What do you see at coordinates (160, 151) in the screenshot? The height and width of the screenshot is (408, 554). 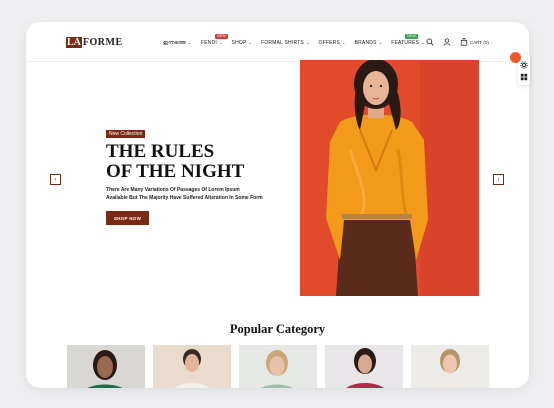 I see `hero-title-line1: THE RULES` at bounding box center [160, 151].